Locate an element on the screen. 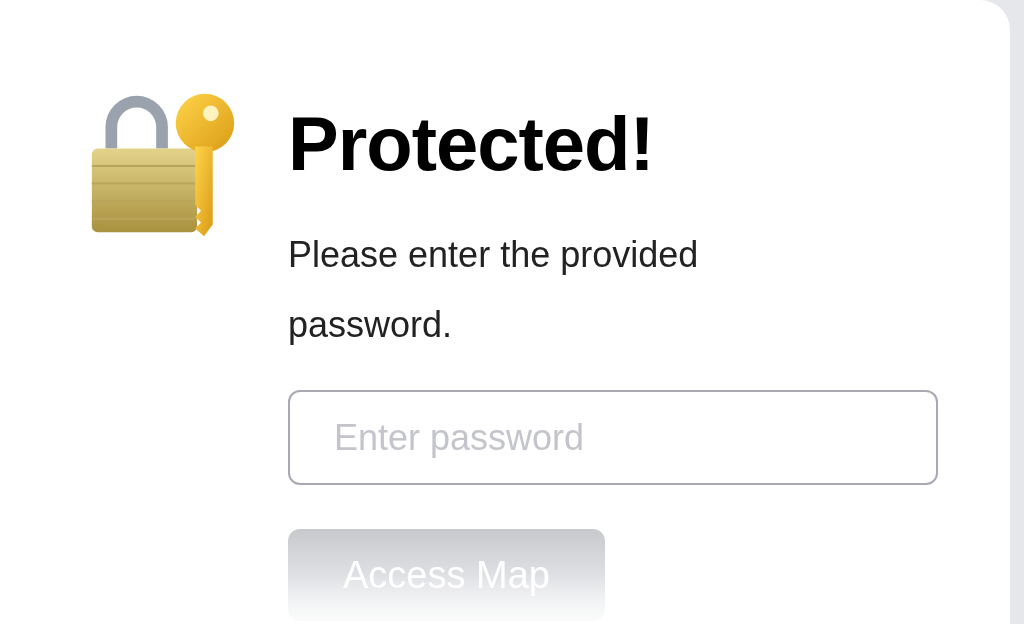 This screenshot has height=624, width=1024. instruction-text: Please enter the provided password. is located at coordinates (494, 290).